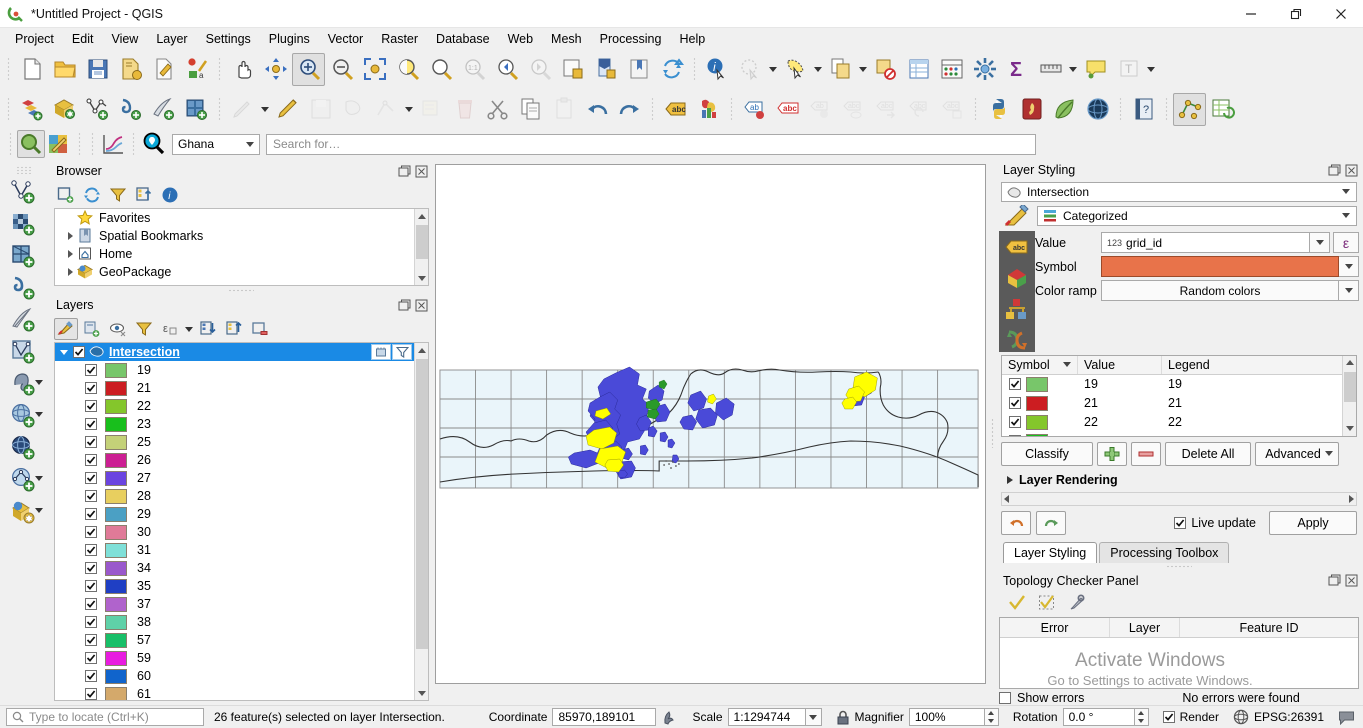  I want to click on layer-category-row: 31, so click(234, 550).